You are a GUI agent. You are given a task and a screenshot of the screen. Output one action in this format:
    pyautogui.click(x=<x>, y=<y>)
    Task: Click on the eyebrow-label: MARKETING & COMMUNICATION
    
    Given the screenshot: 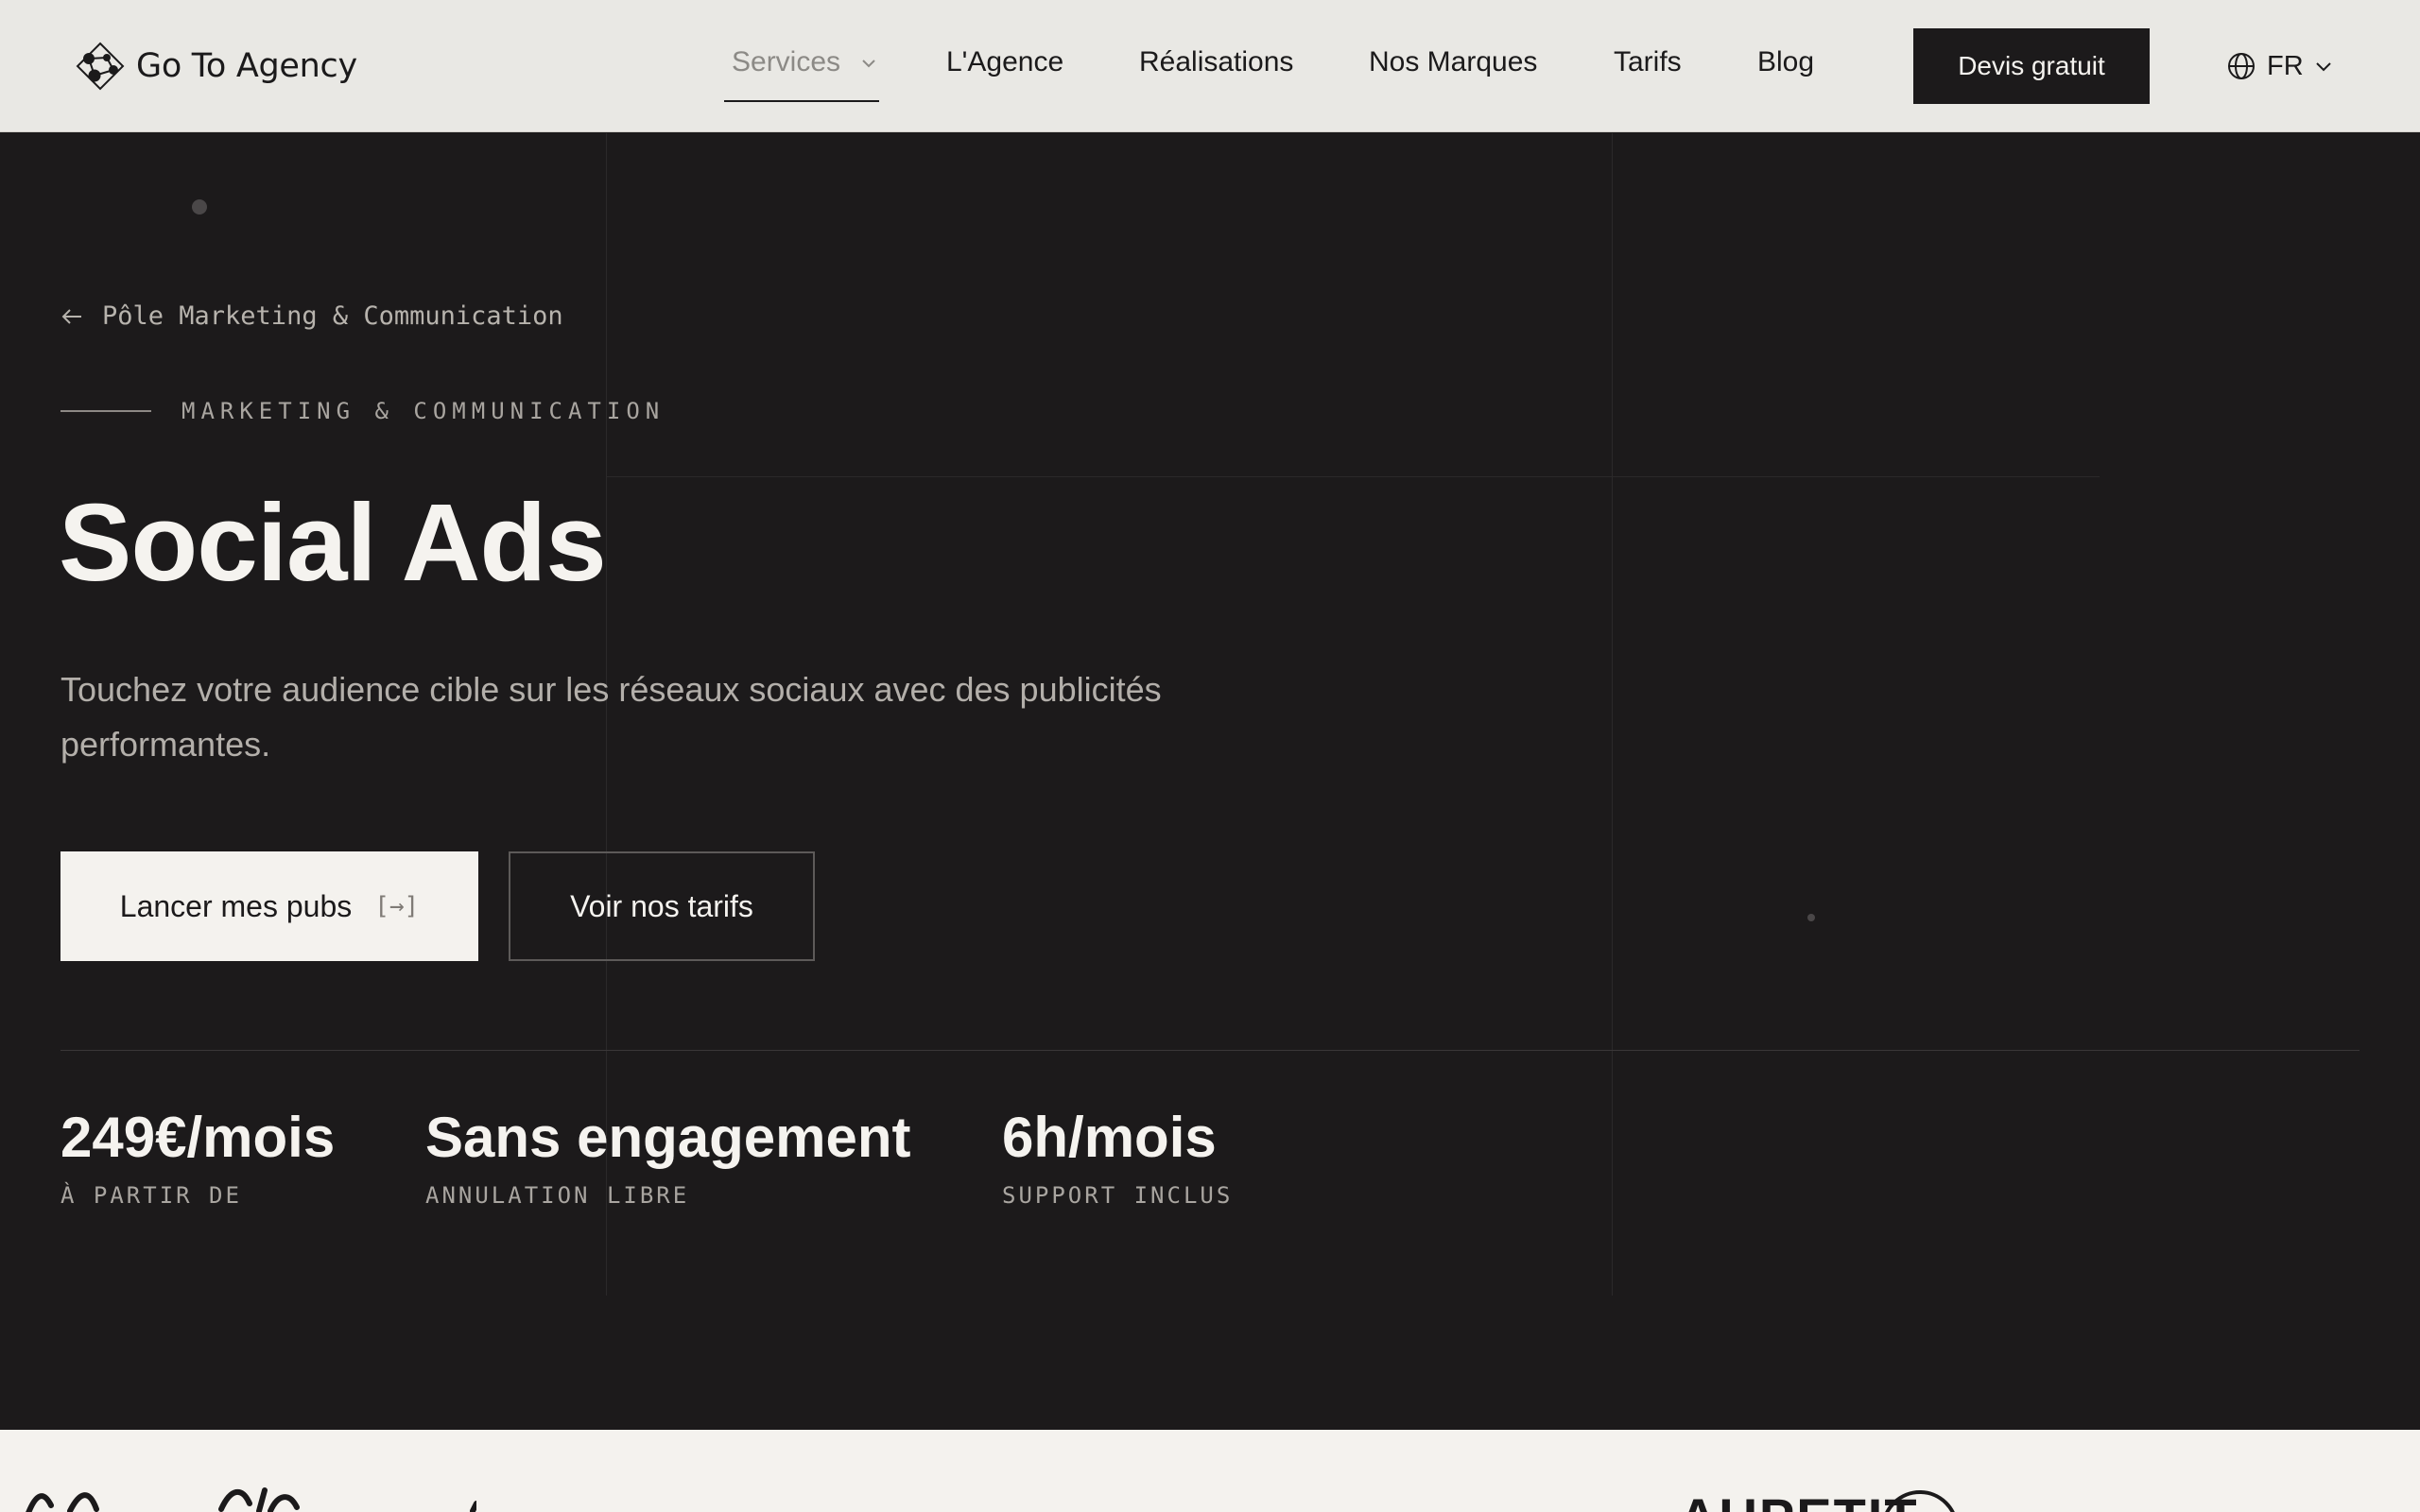 What is the action you would take?
    pyautogui.click(x=424, y=411)
    